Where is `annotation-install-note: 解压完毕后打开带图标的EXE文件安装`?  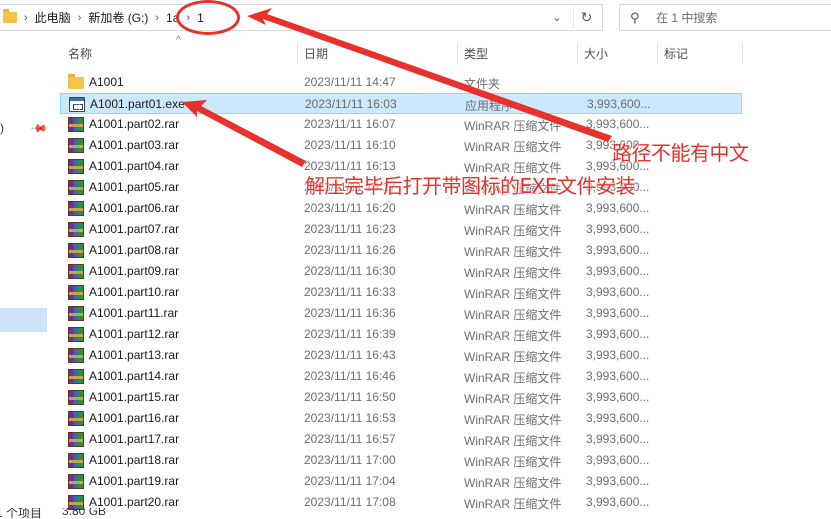 annotation-install-note: 解压完毕后打开带图标的EXE文件安装 is located at coordinates (470, 186).